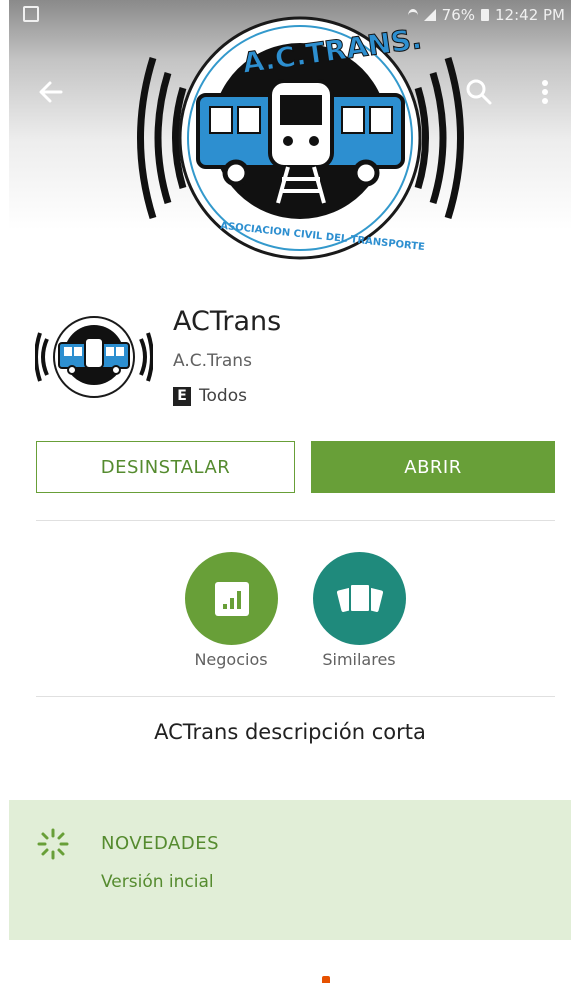 This screenshot has width=571, height=983. I want to click on clock: 12:42 PM, so click(530, 15).